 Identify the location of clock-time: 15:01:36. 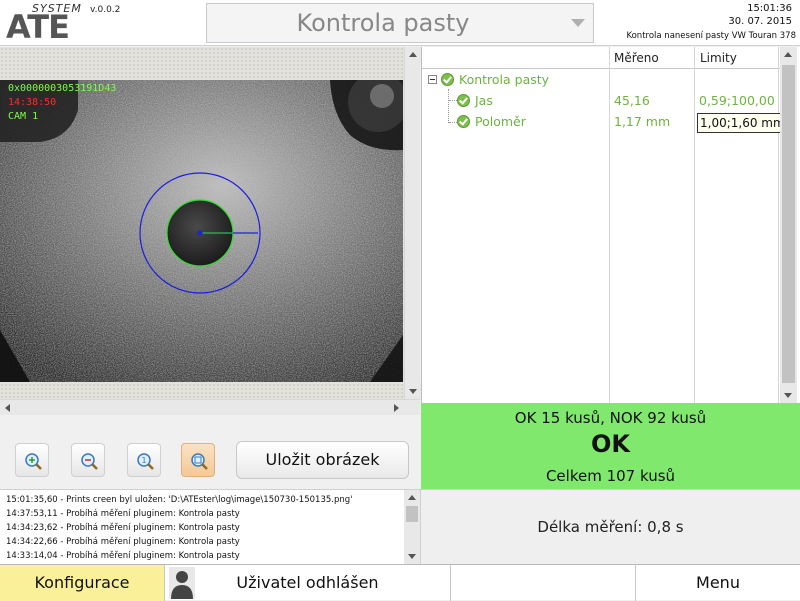
(769, 8).